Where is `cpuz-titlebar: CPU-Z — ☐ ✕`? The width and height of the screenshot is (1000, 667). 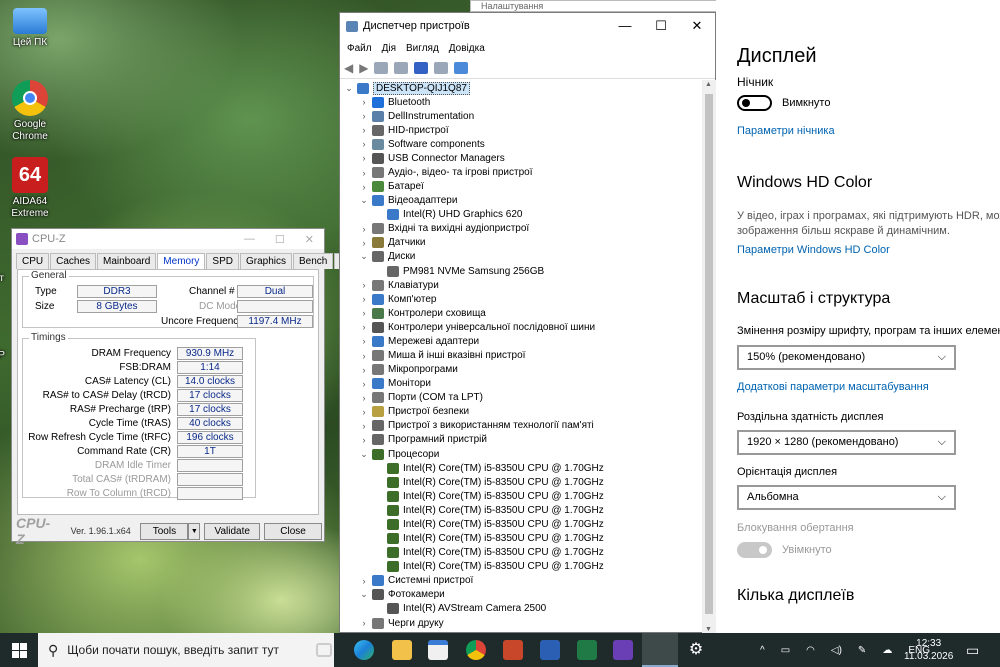
cpuz-titlebar: CPU-Z — ☐ ✕ is located at coordinates (168, 239).